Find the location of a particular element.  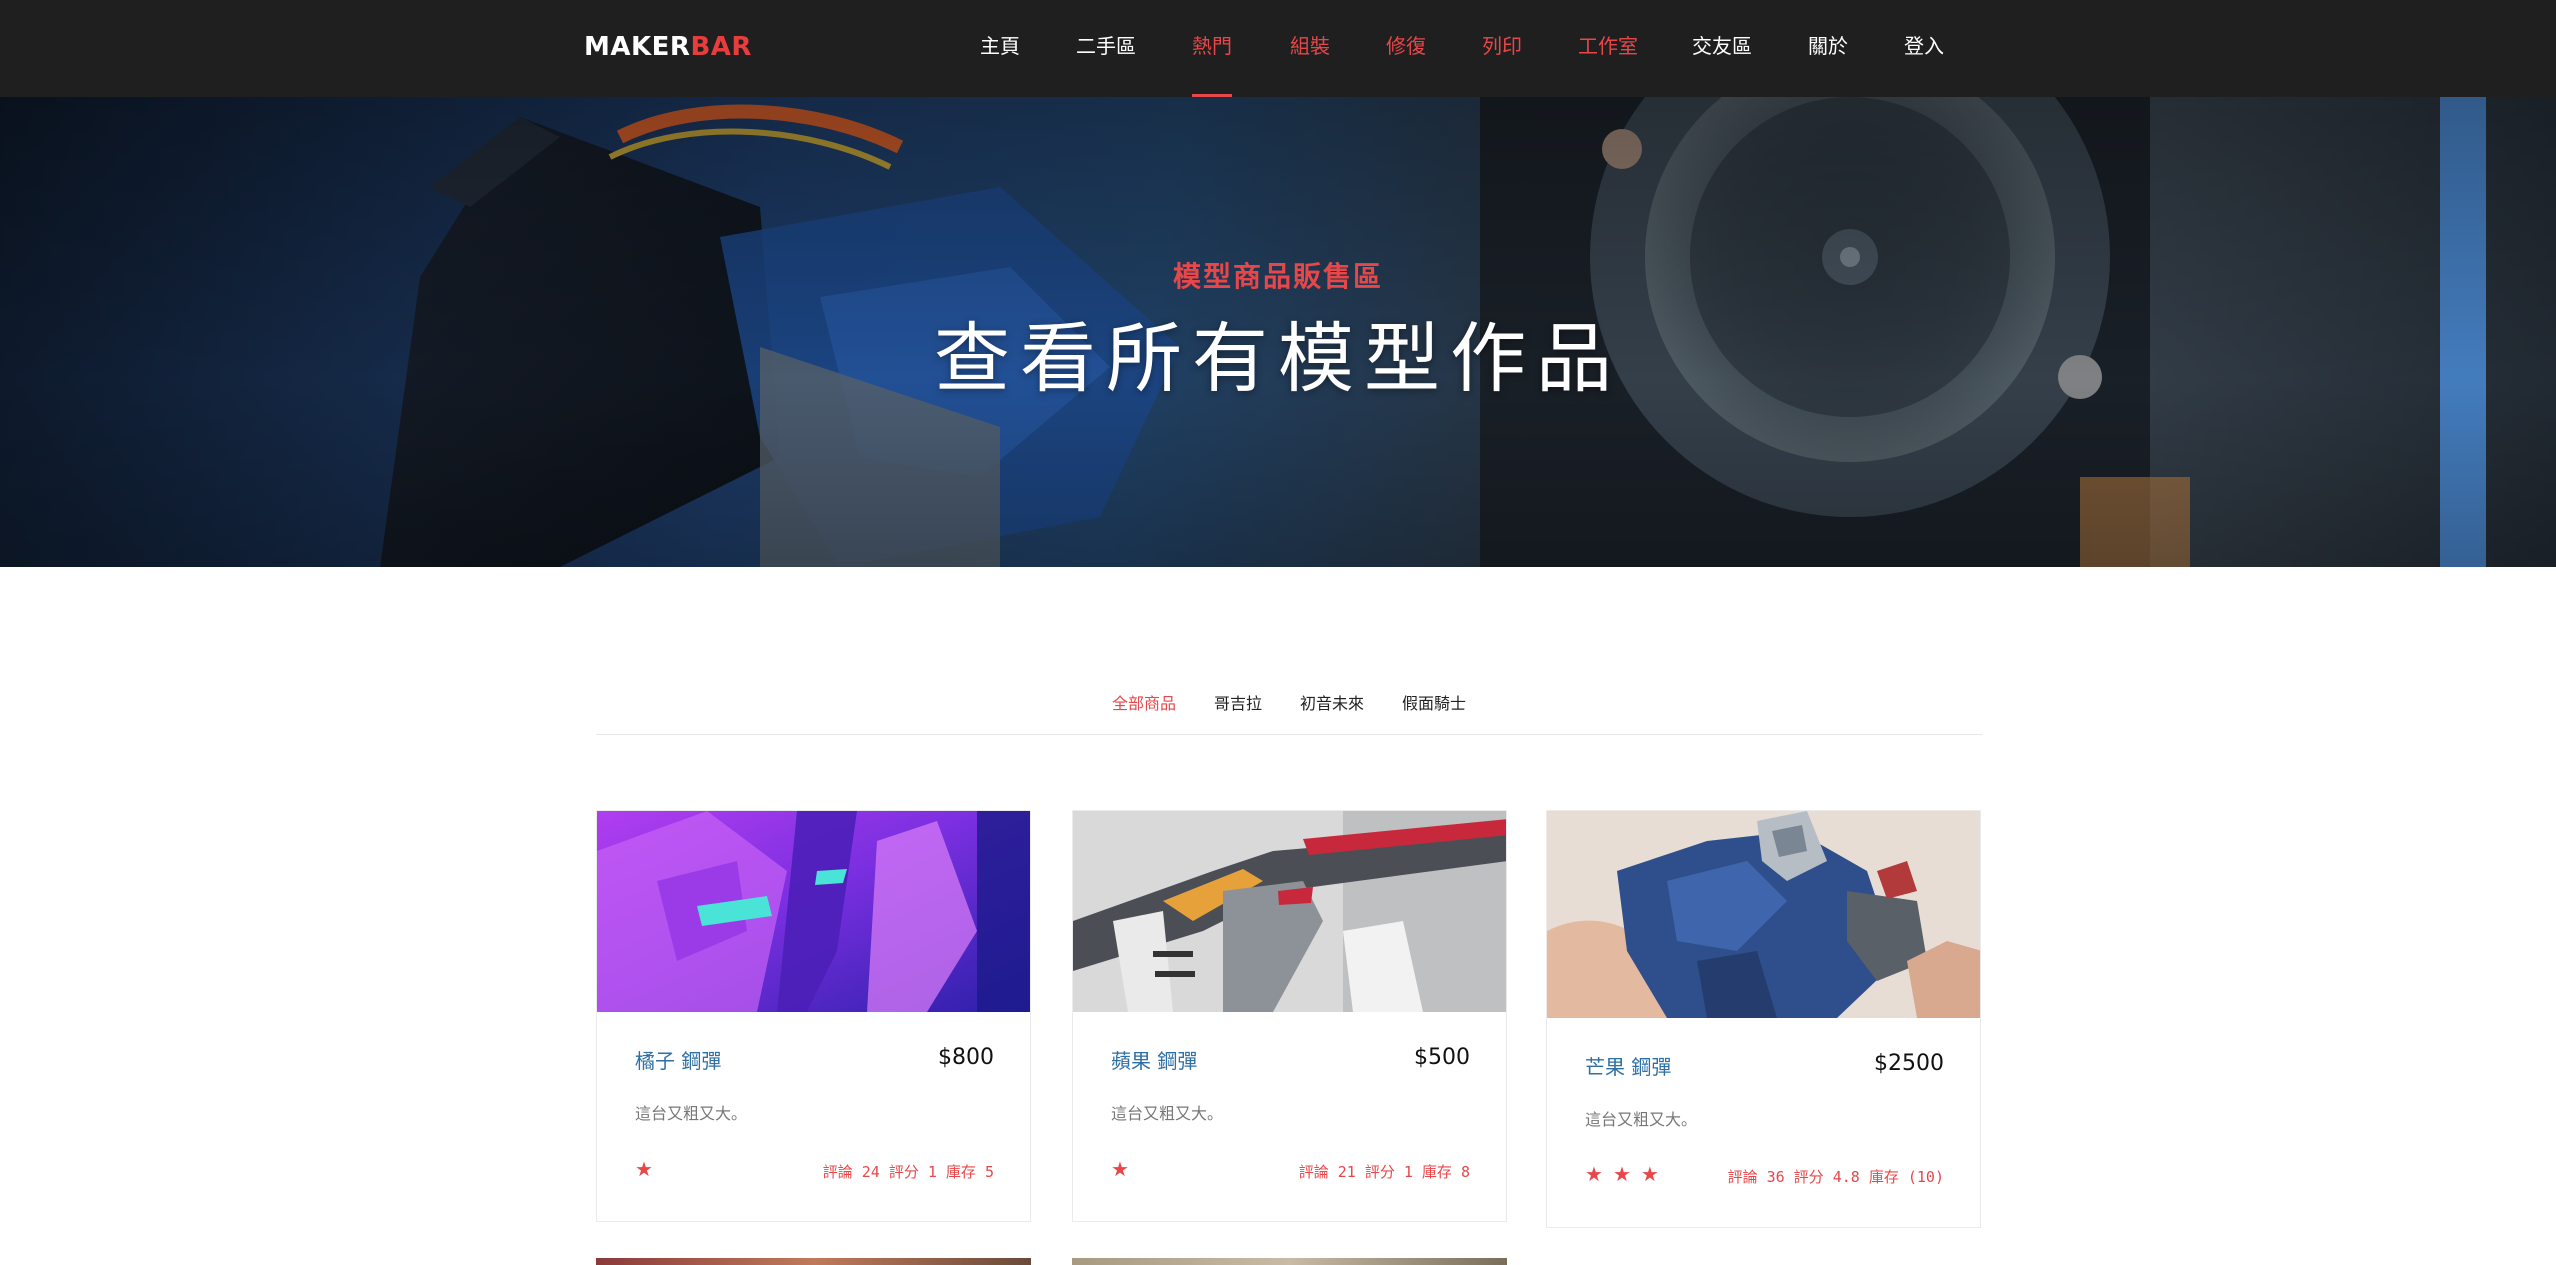

nav-item-login: 登入 is located at coordinates (1924, 48).